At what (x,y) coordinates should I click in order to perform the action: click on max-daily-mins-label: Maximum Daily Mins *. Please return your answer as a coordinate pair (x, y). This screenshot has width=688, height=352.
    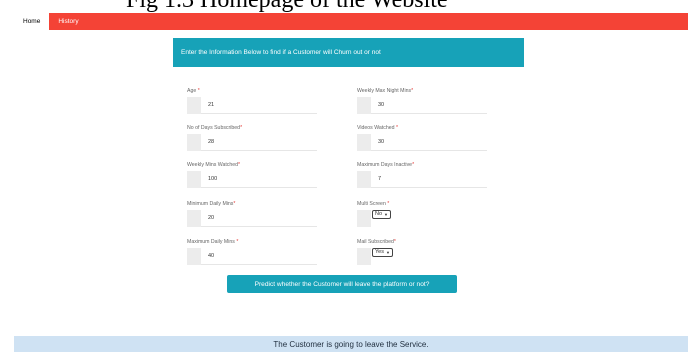
    Looking at the image, I should click on (213, 242).